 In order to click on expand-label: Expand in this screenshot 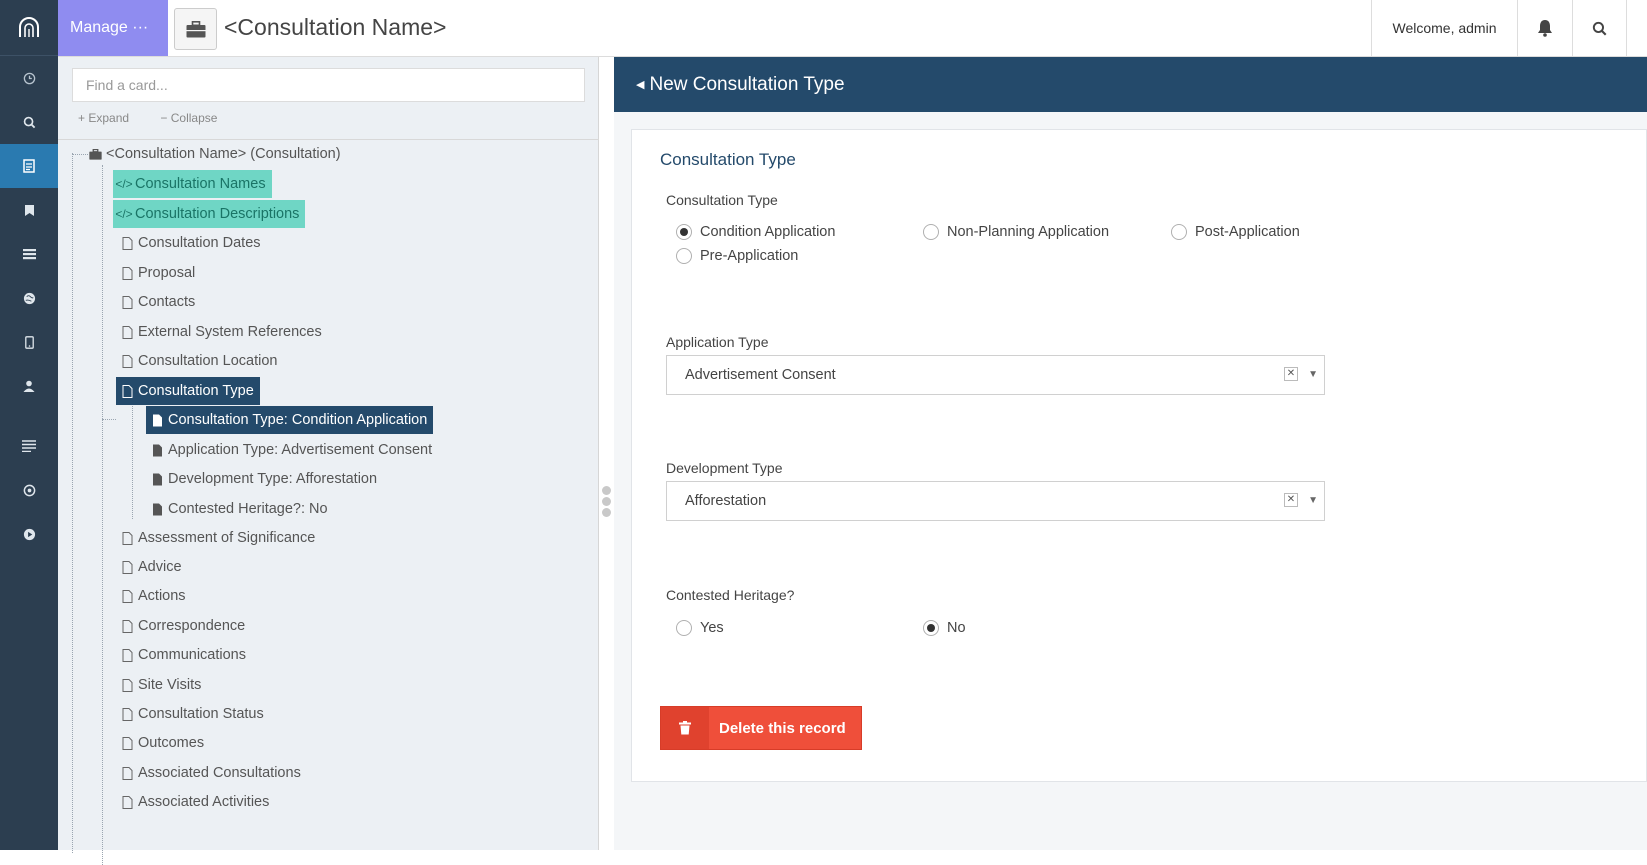, I will do `click(109, 118)`.